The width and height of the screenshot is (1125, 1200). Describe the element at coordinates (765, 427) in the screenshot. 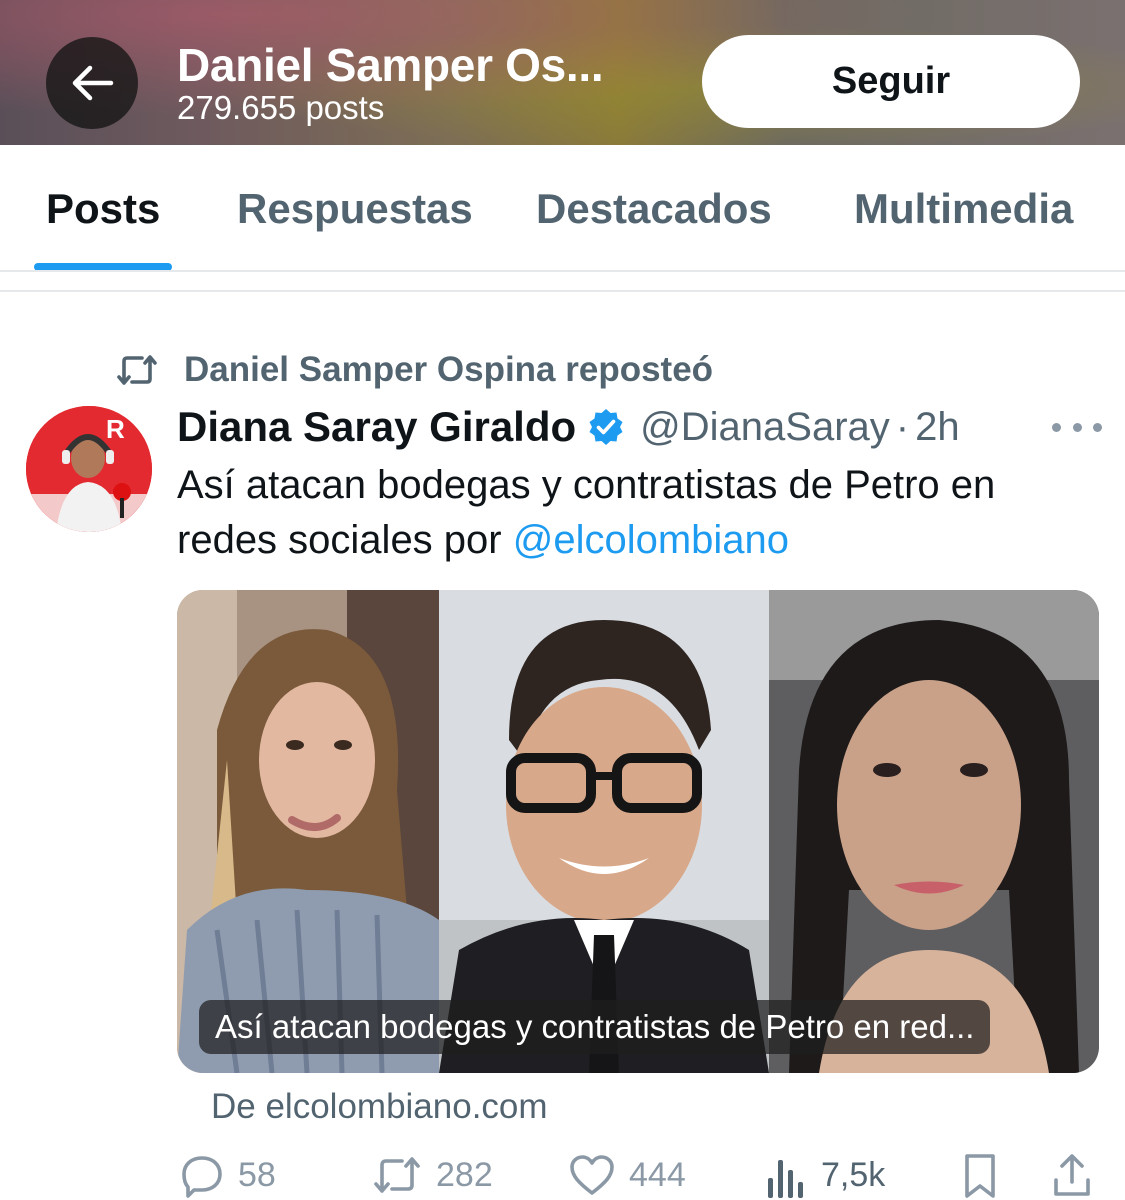

I see `author-handle: @DianaSaray` at that location.